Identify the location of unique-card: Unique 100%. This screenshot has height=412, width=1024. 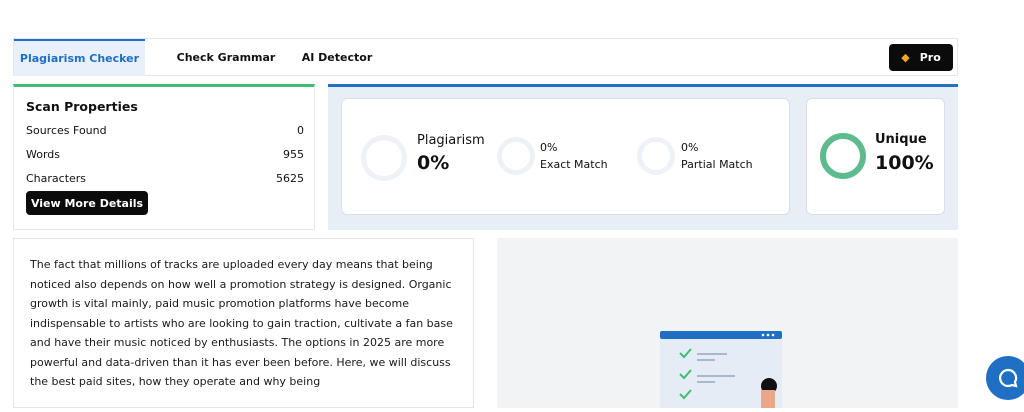
(875, 156).